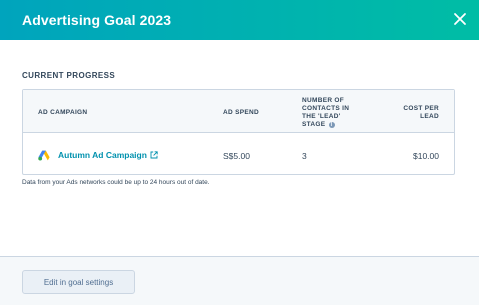 The height and width of the screenshot is (305, 479). What do you see at coordinates (44, 155) in the screenshot?
I see `google-ads-icon` at bounding box center [44, 155].